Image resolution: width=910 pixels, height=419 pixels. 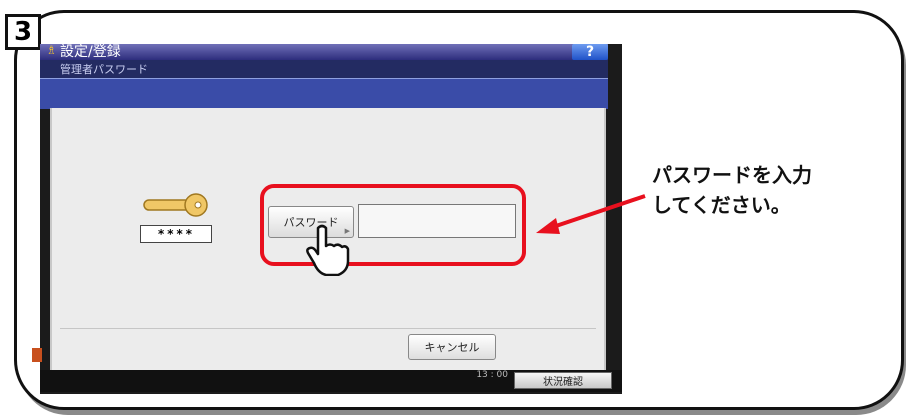 What do you see at coordinates (324, 69) in the screenshot?
I see `subtitle-bar: 管理者パスワード` at bounding box center [324, 69].